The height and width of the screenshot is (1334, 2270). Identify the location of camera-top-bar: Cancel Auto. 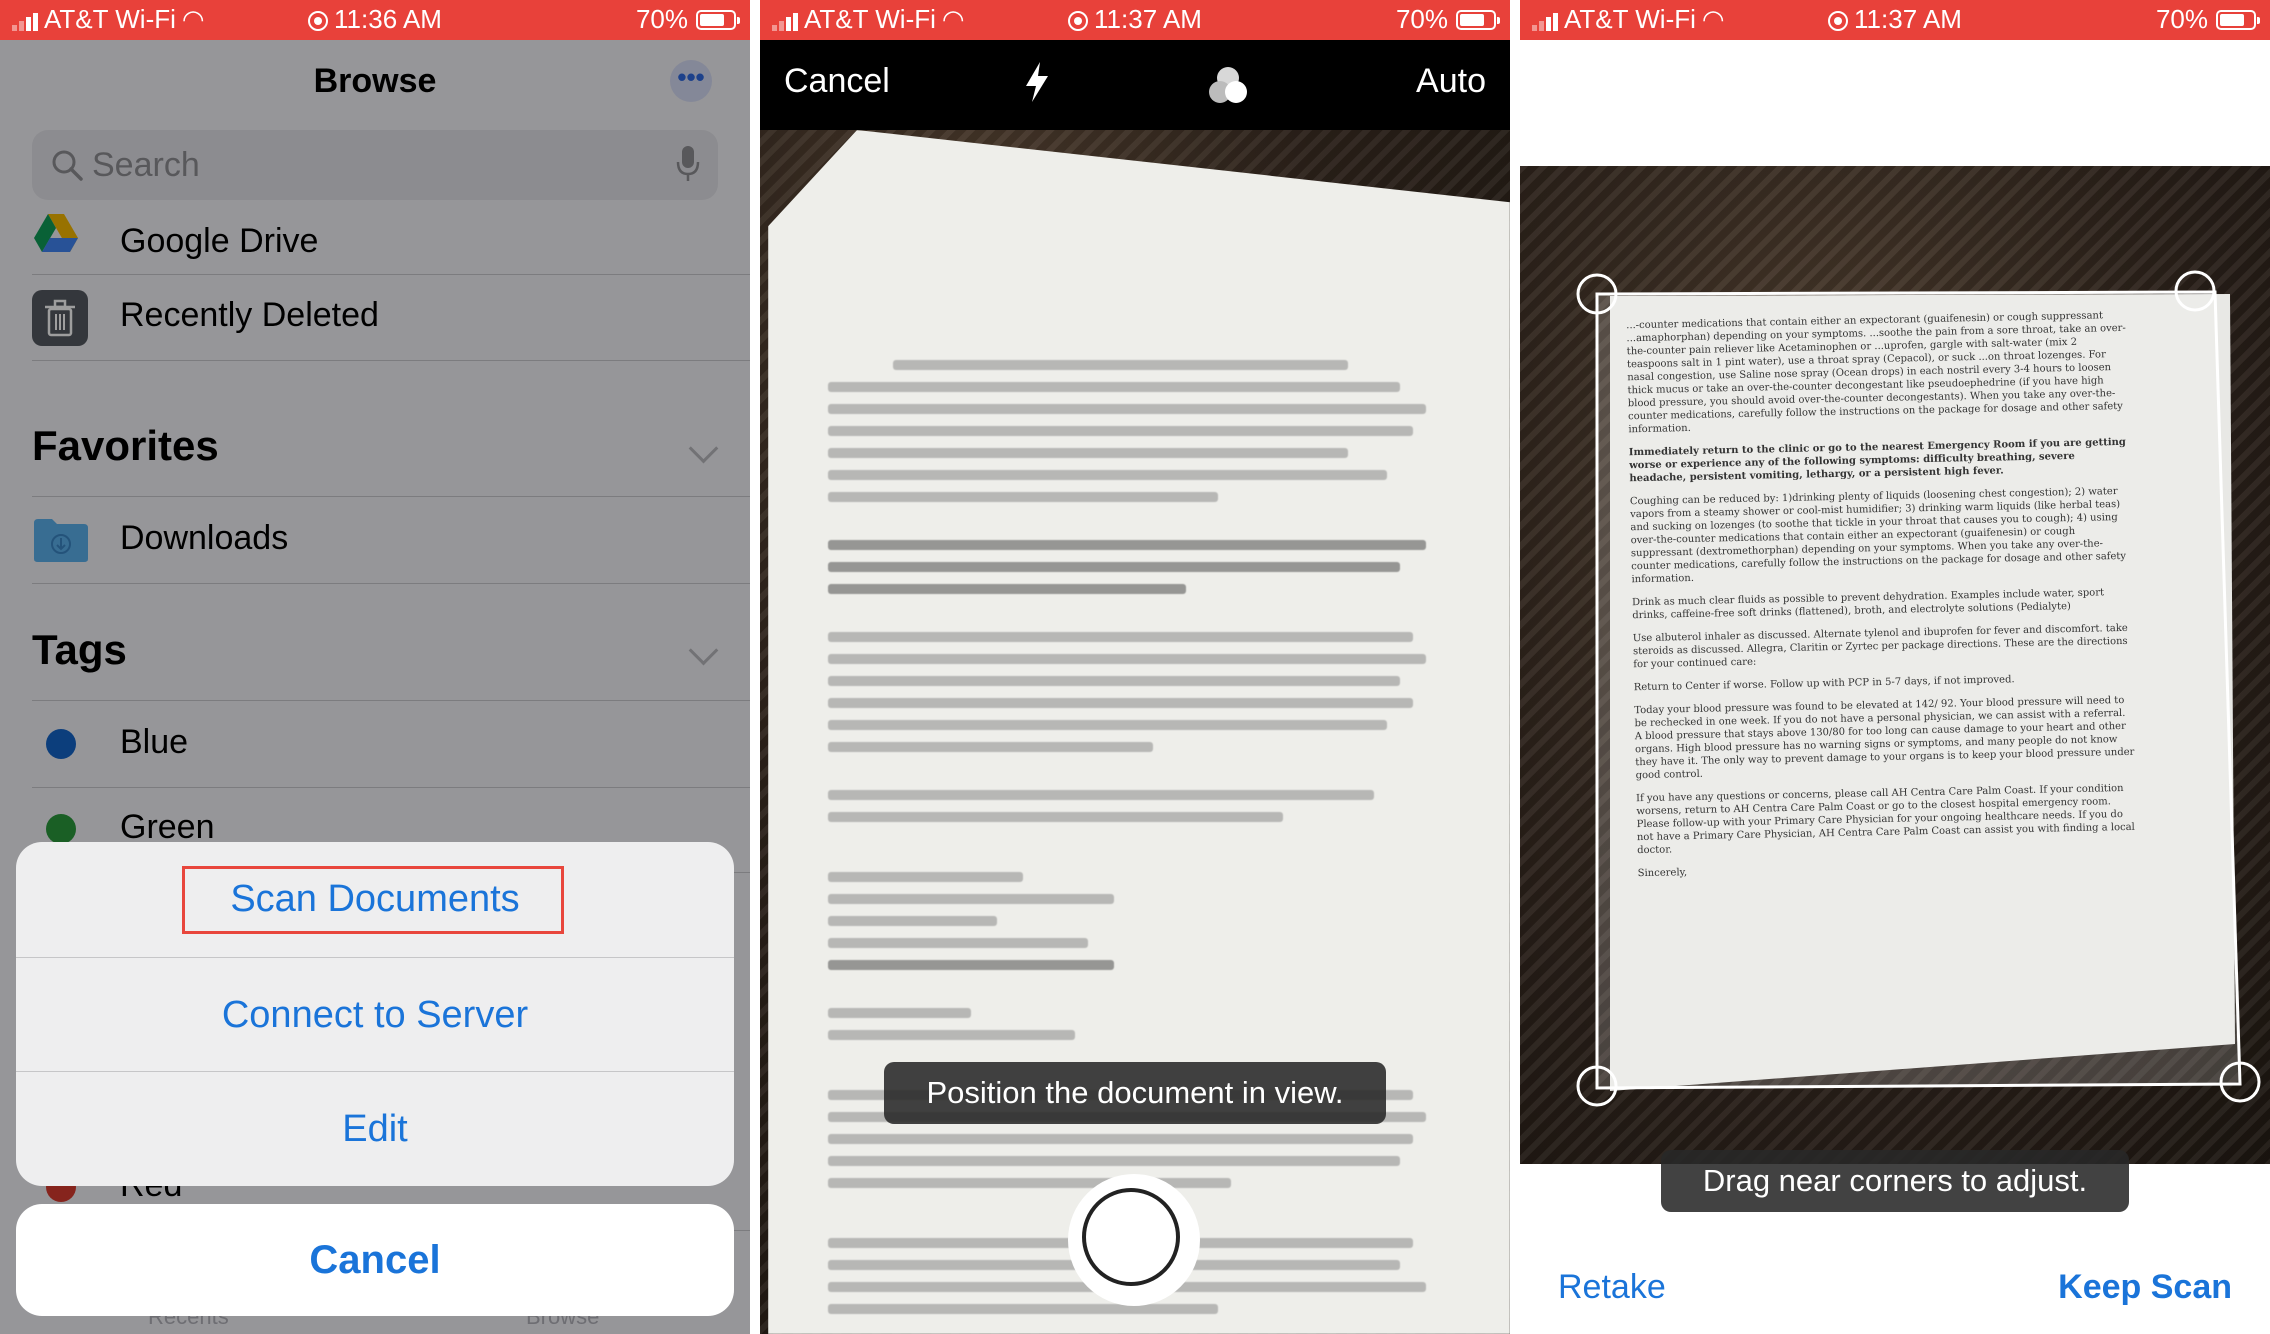
(1135, 85).